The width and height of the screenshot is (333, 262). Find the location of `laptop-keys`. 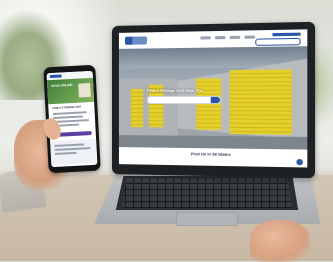

laptop-keys is located at coordinates (207, 193).